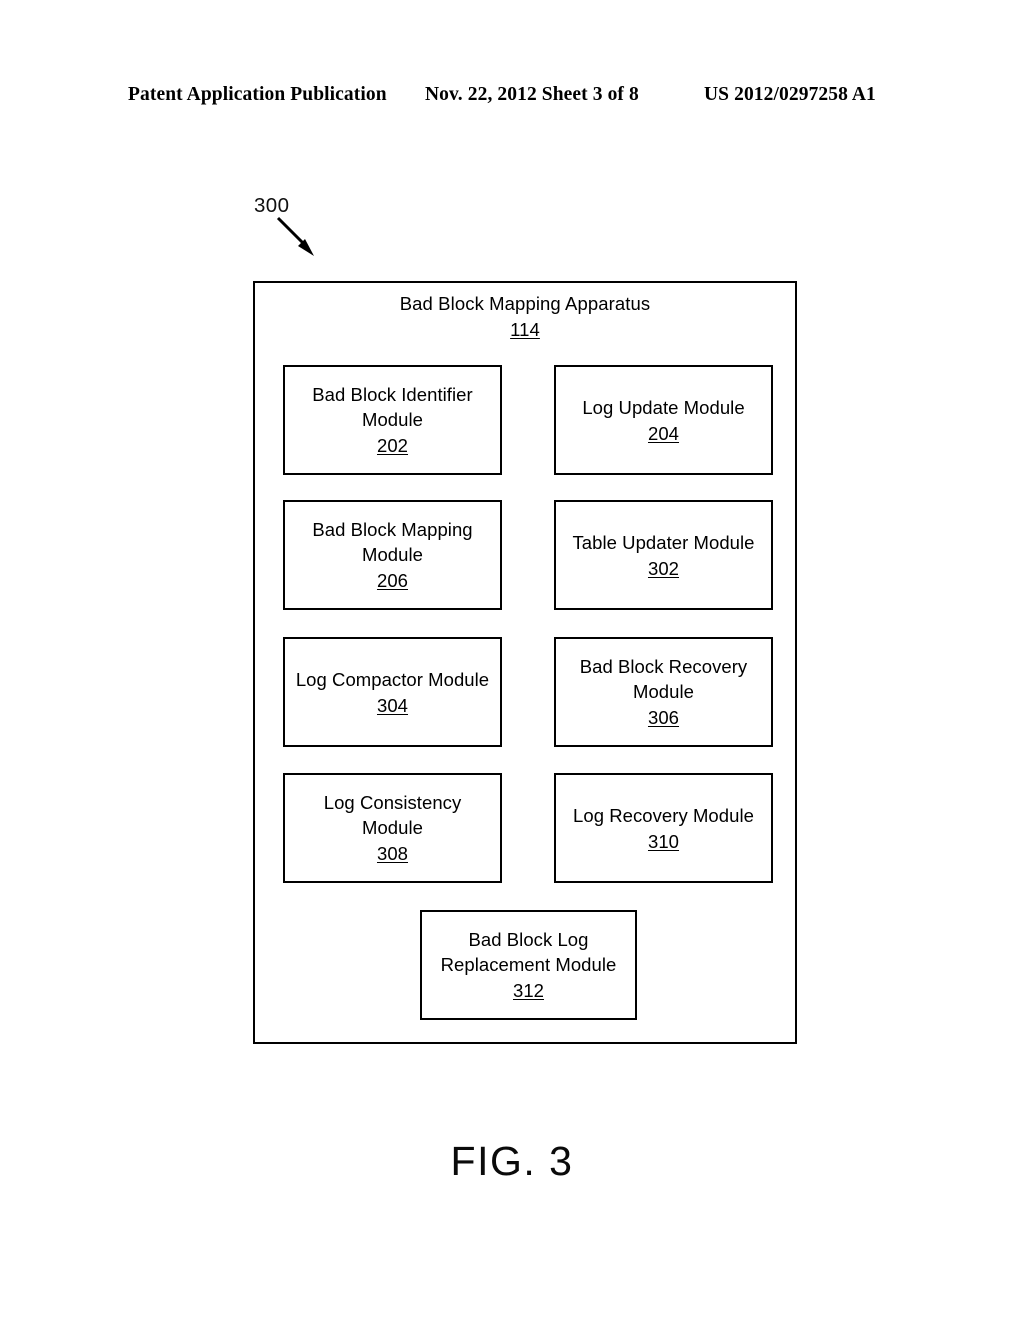  Describe the element at coordinates (663, 542) in the screenshot. I see `module-label: Table Updater Module` at that location.